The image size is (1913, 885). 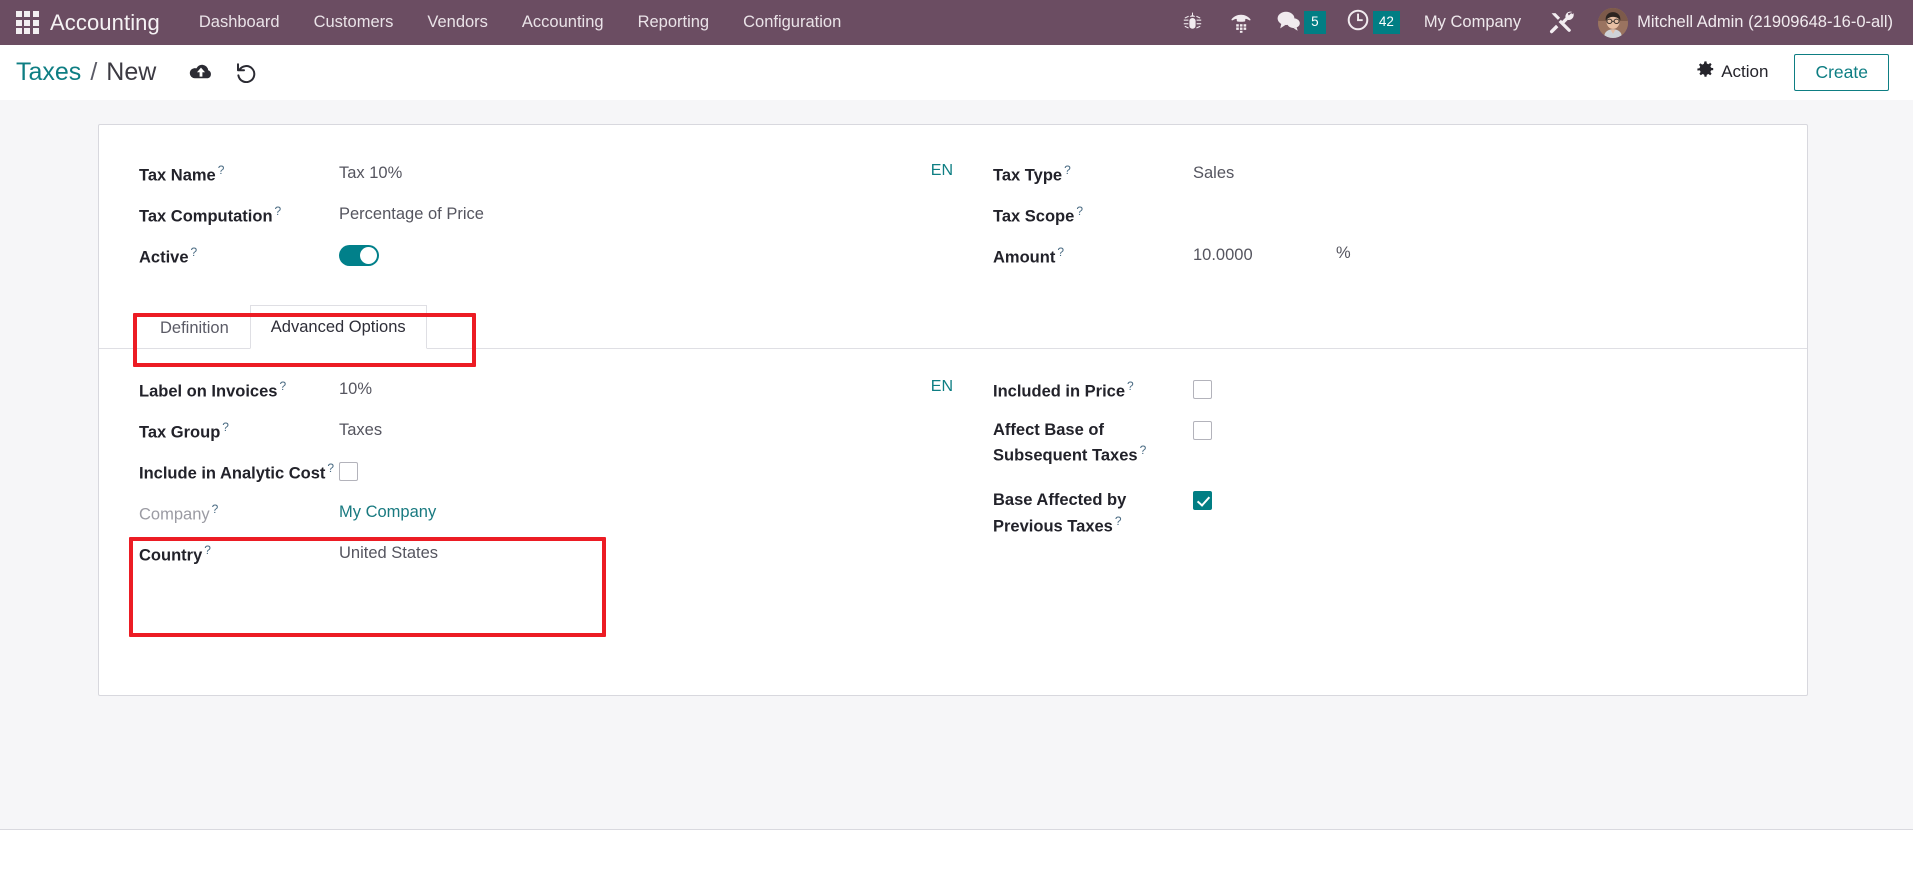 I want to click on include-in-analytic-cost-checkbox, so click(x=348, y=471).